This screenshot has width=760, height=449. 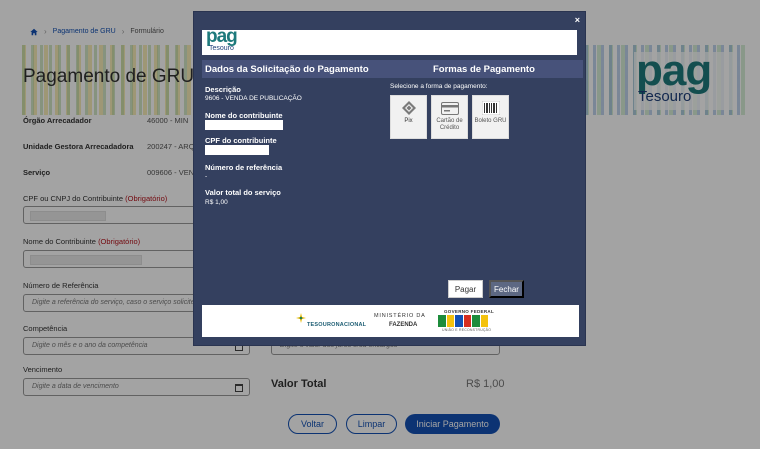 I want to click on referencia-value: -, so click(x=206, y=176).